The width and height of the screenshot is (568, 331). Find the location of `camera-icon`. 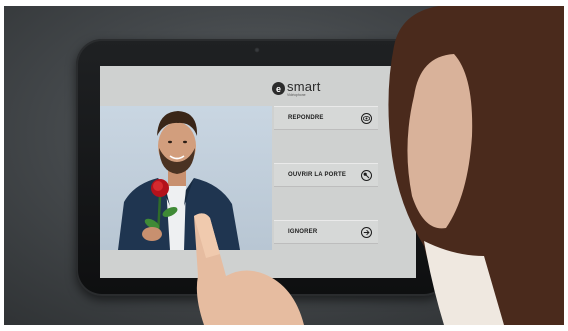

camera-icon is located at coordinates (257, 50).